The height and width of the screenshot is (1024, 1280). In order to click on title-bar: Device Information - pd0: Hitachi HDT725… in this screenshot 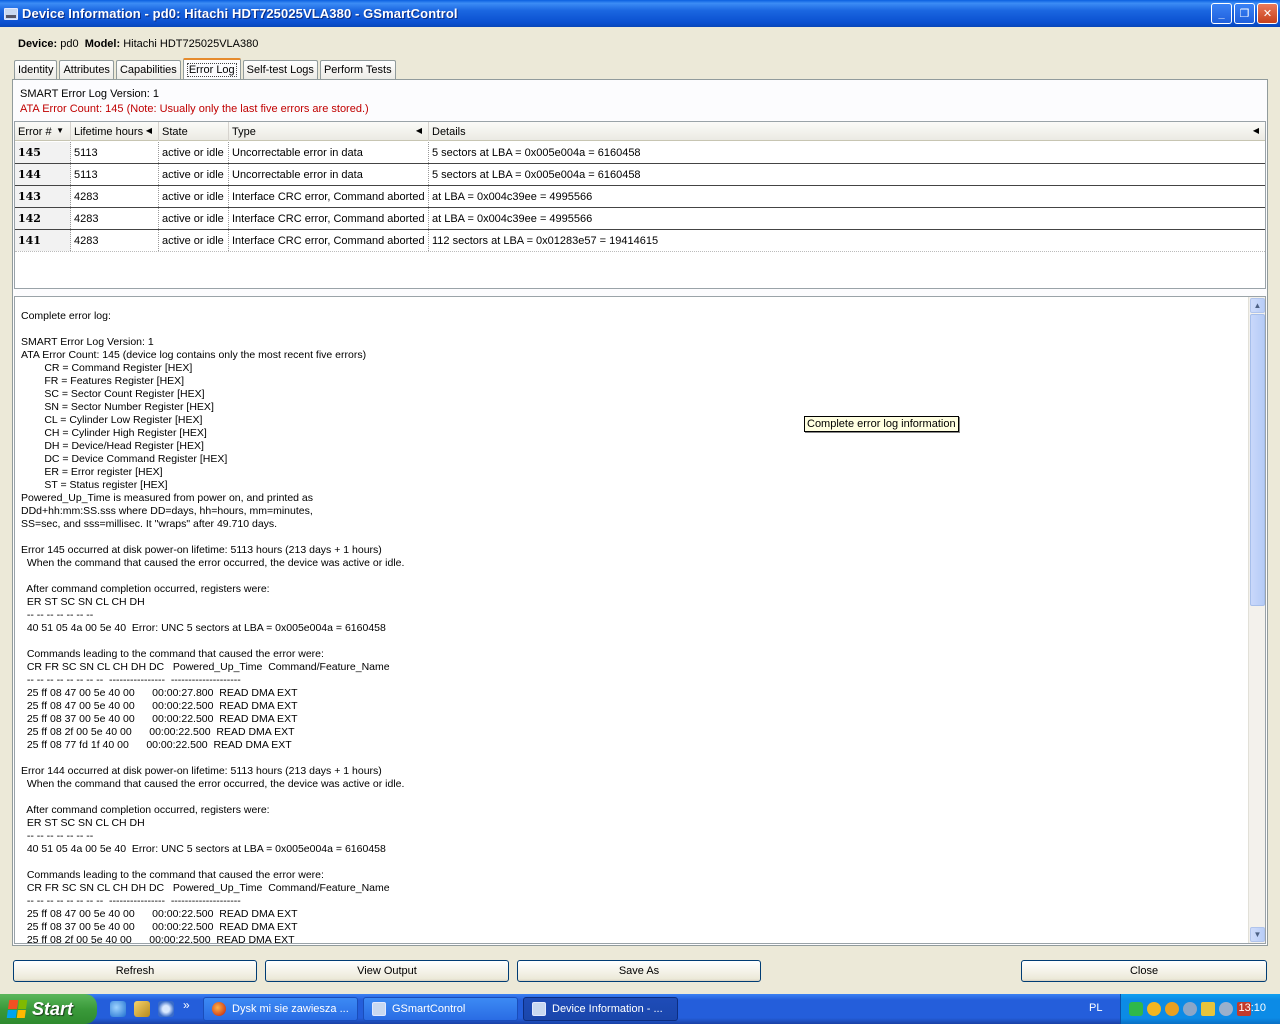, I will do `click(640, 13)`.